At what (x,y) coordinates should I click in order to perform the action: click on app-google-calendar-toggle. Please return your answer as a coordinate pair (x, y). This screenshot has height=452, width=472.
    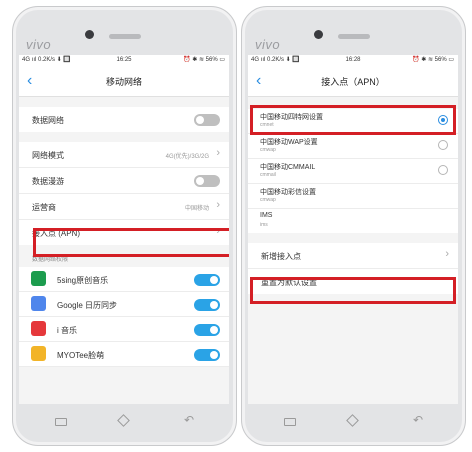
    Looking at the image, I should click on (207, 305).